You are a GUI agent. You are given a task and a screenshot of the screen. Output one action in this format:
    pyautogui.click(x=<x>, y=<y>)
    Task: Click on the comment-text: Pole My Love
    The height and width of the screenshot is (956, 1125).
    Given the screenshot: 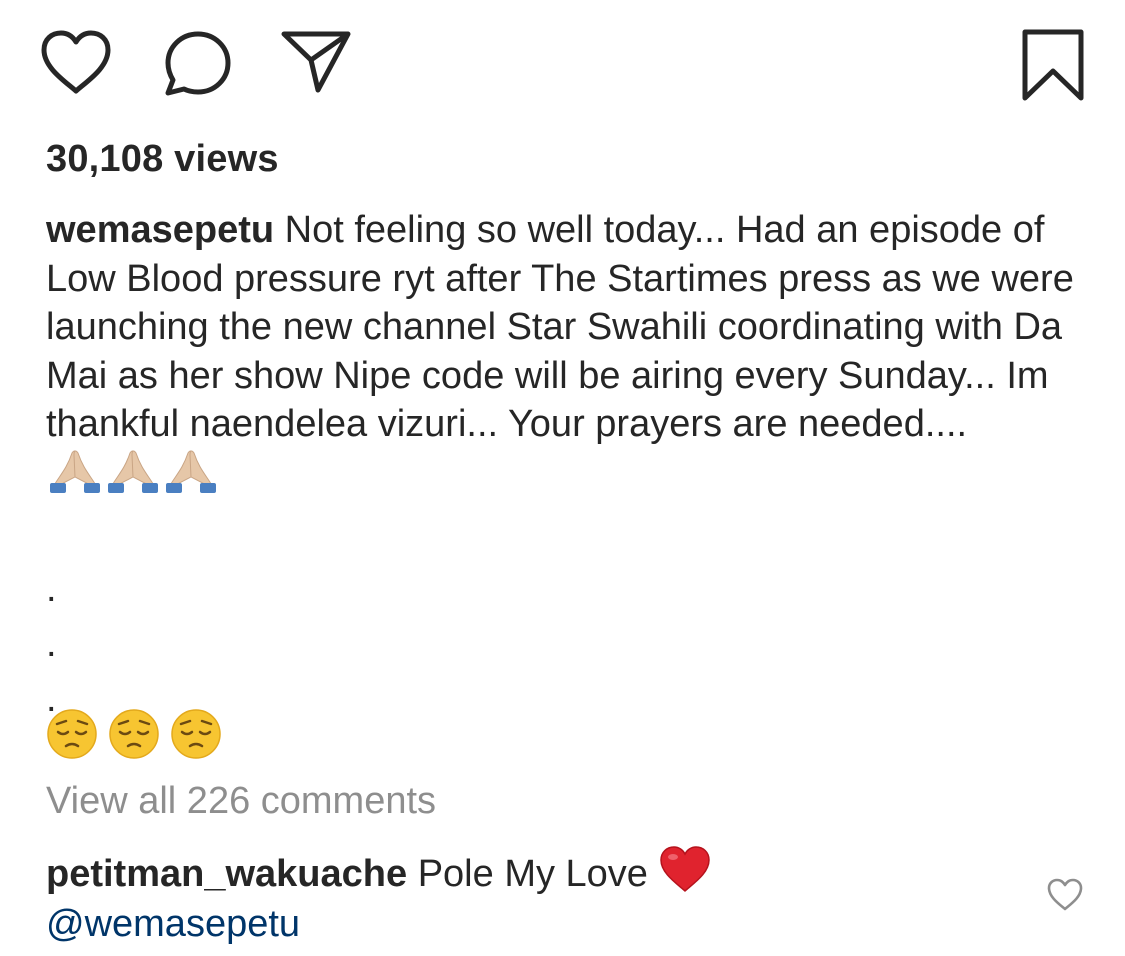 What is the action you would take?
    pyautogui.click(x=532, y=874)
    